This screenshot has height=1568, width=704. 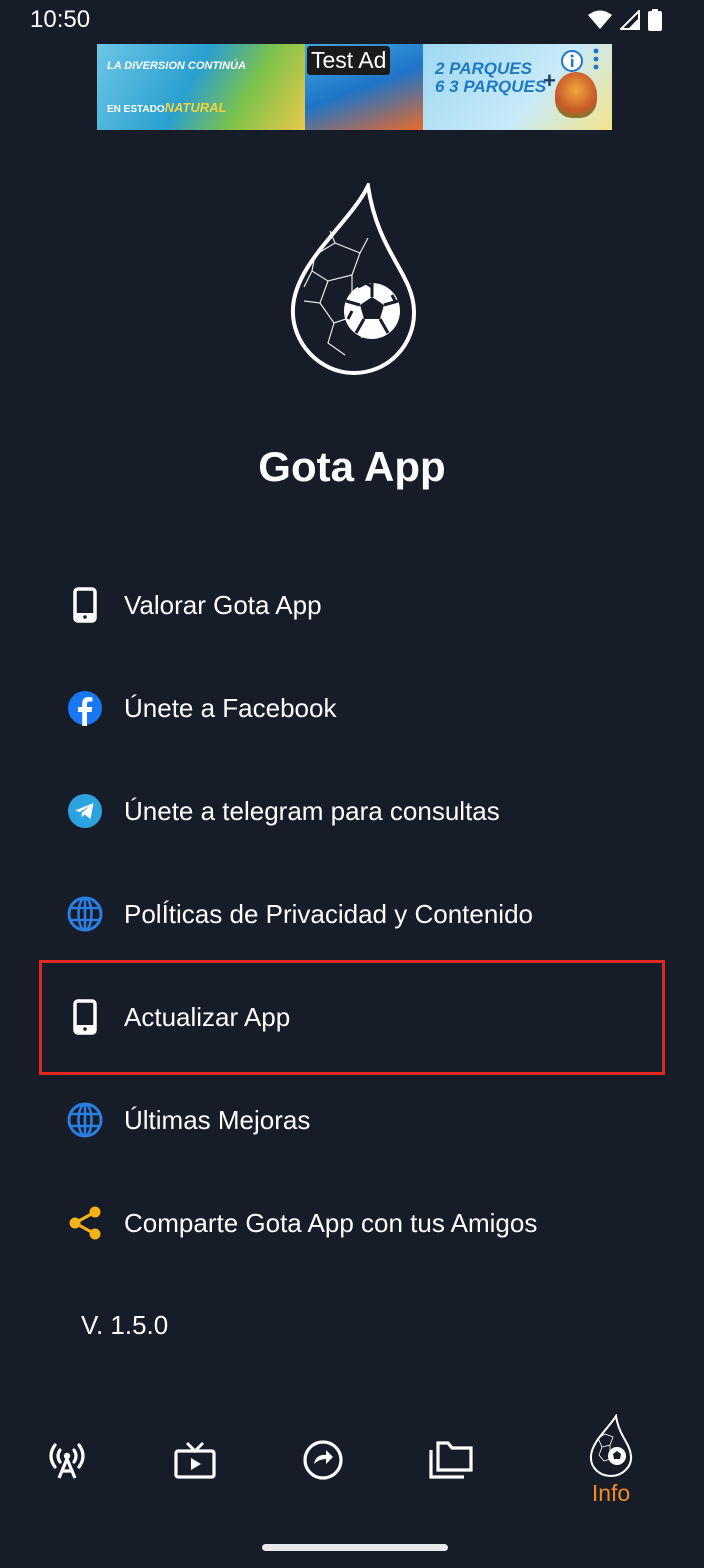 I want to click on folders-icon, so click(x=451, y=1460).